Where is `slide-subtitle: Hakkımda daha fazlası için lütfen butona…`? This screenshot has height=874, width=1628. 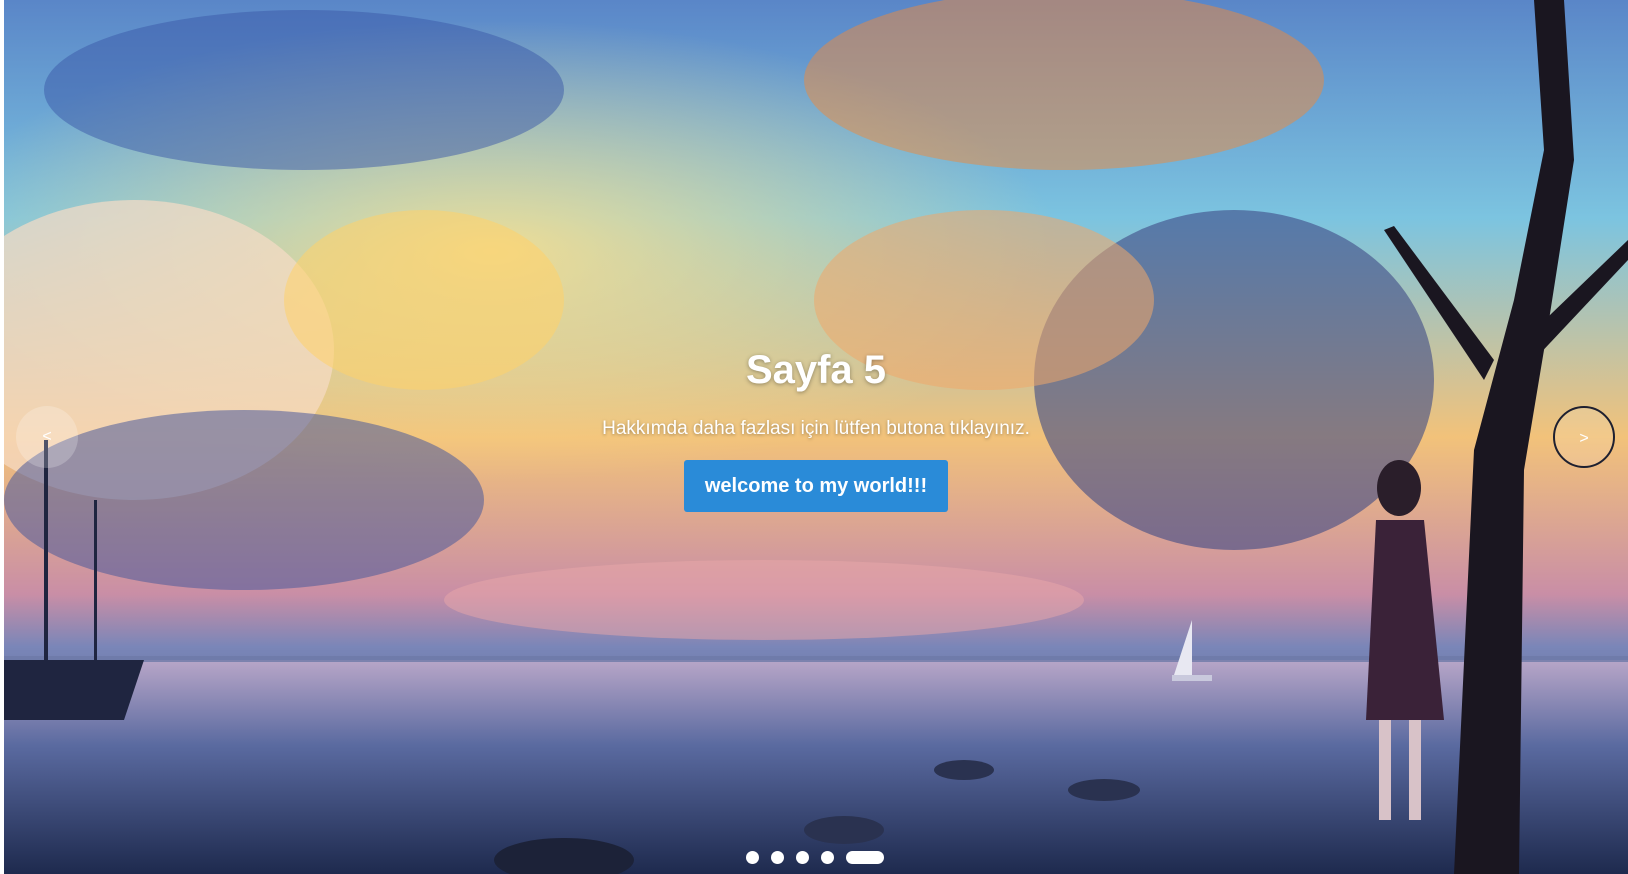
slide-subtitle: Hakkımda daha fazlası için lütfen butona… is located at coordinates (816, 428).